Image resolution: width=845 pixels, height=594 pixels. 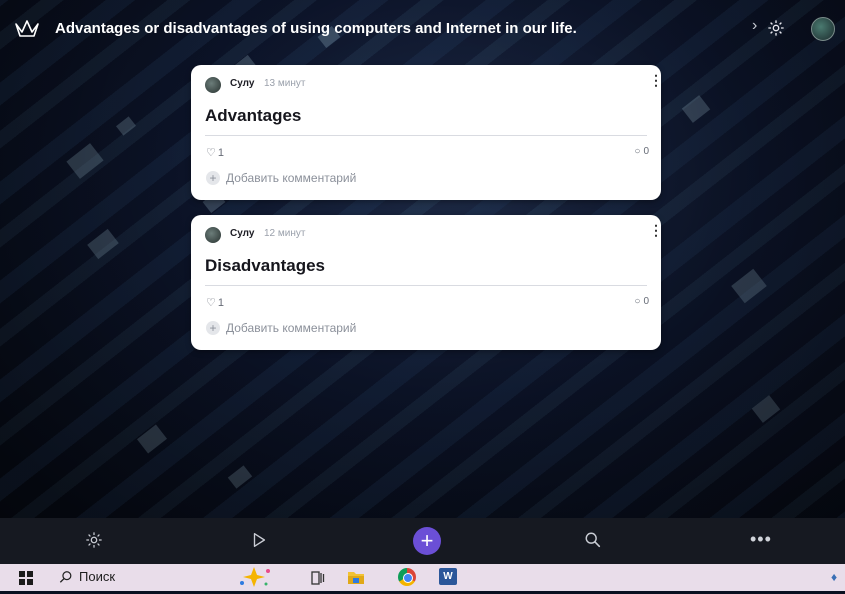 I want to click on post-title: Advantages, so click(x=253, y=115).